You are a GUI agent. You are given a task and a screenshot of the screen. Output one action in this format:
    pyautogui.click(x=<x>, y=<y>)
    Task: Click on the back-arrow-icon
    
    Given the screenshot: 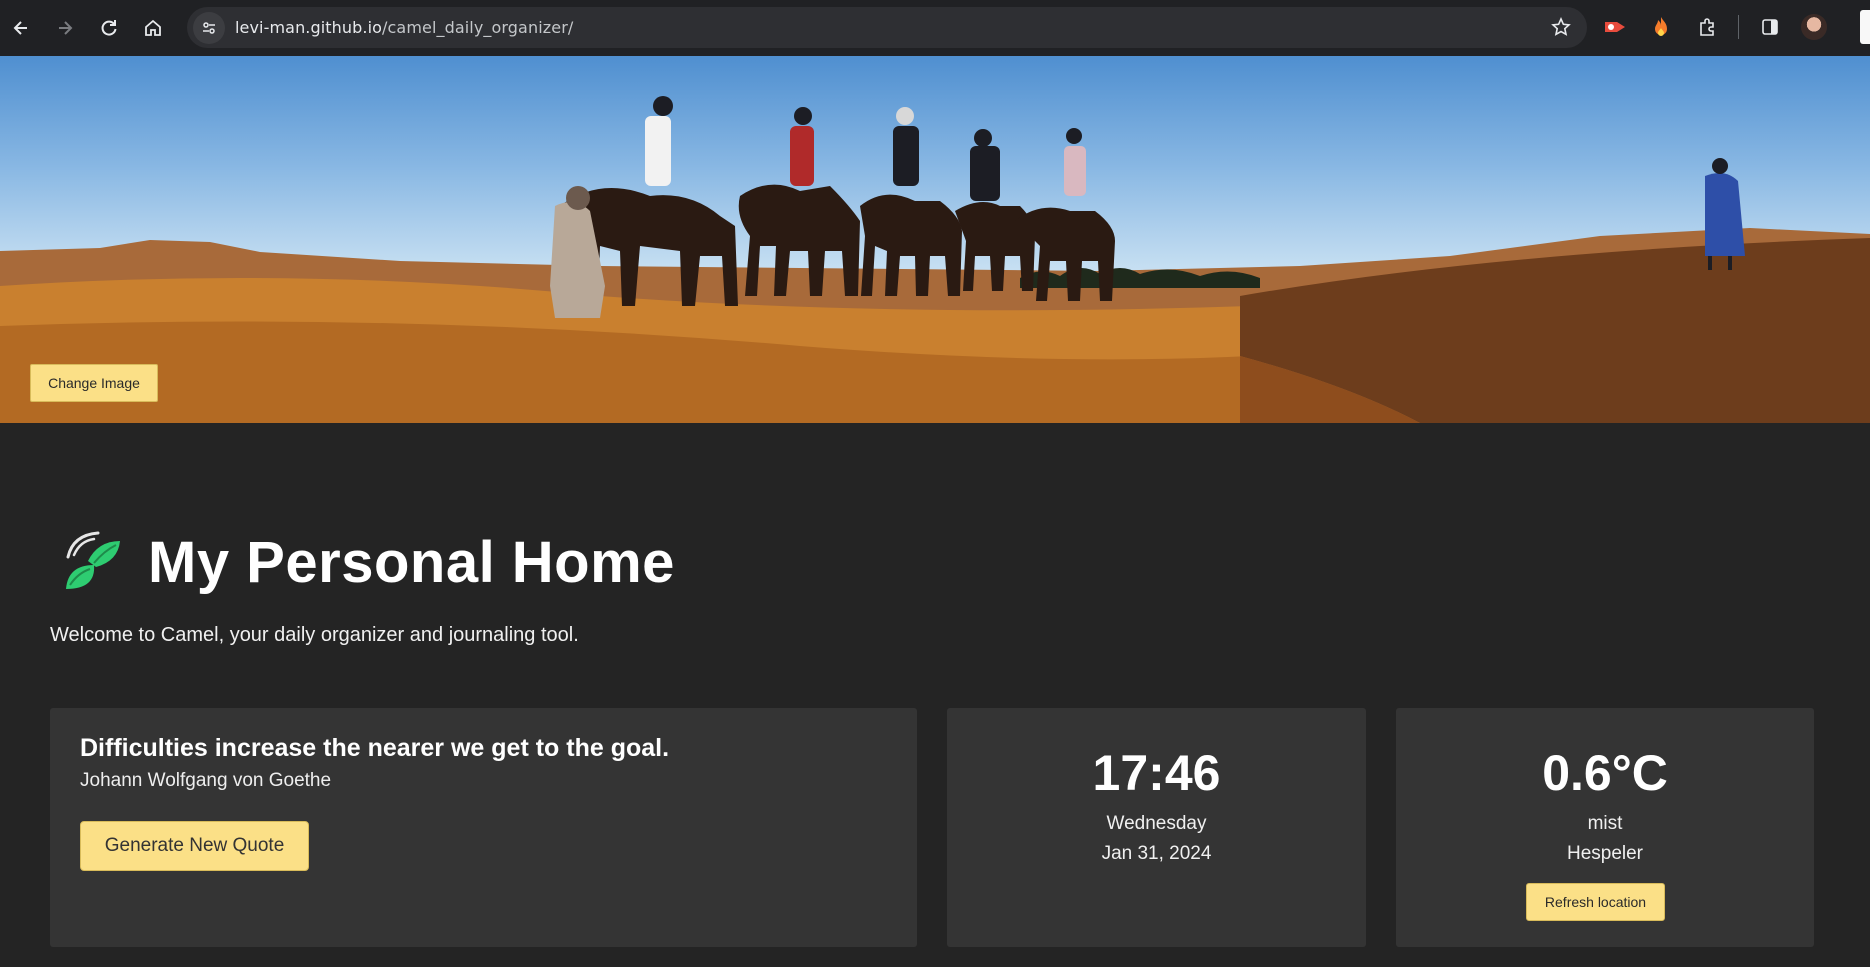 What is the action you would take?
    pyautogui.click(x=21, y=28)
    